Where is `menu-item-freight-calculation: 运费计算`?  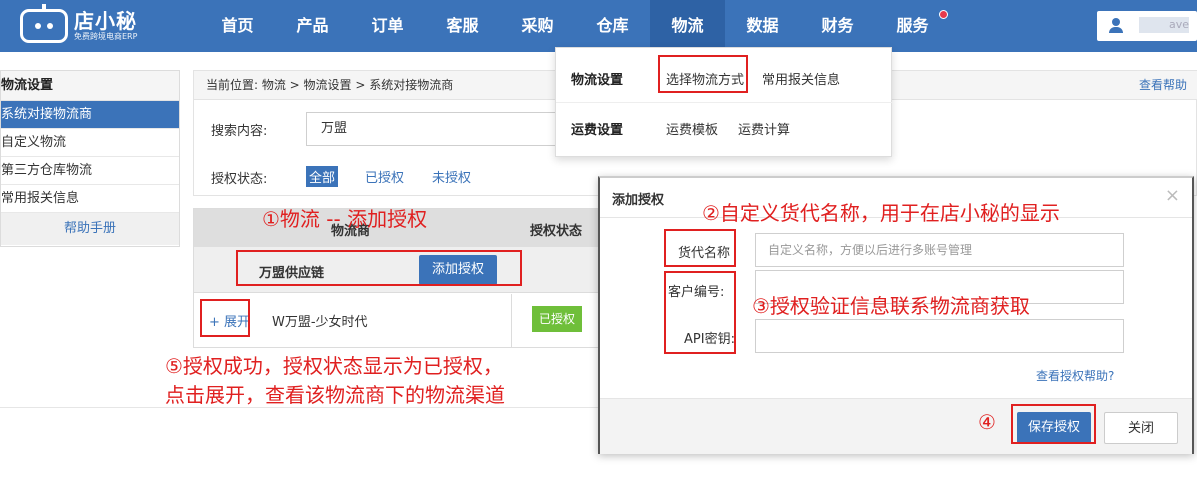 menu-item-freight-calculation: 运费计算 is located at coordinates (764, 128).